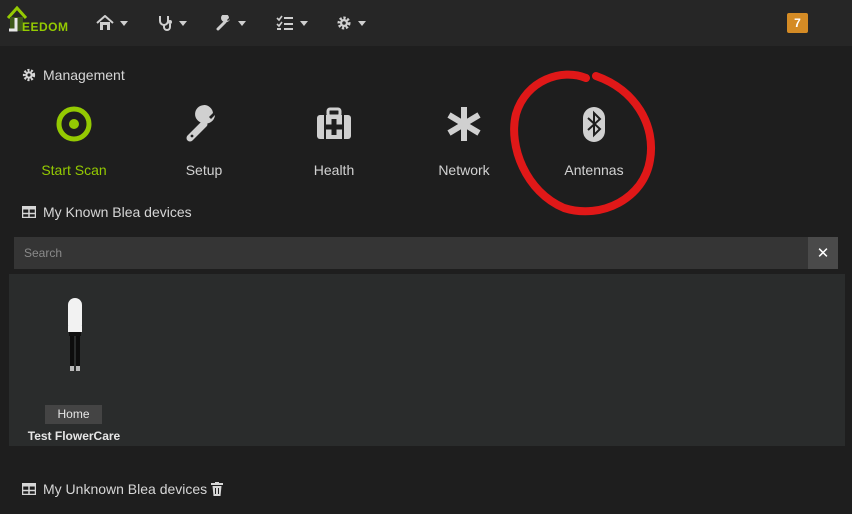 The width and height of the screenshot is (852, 514). Describe the element at coordinates (411, 253) in the screenshot. I see `search-input` at that location.